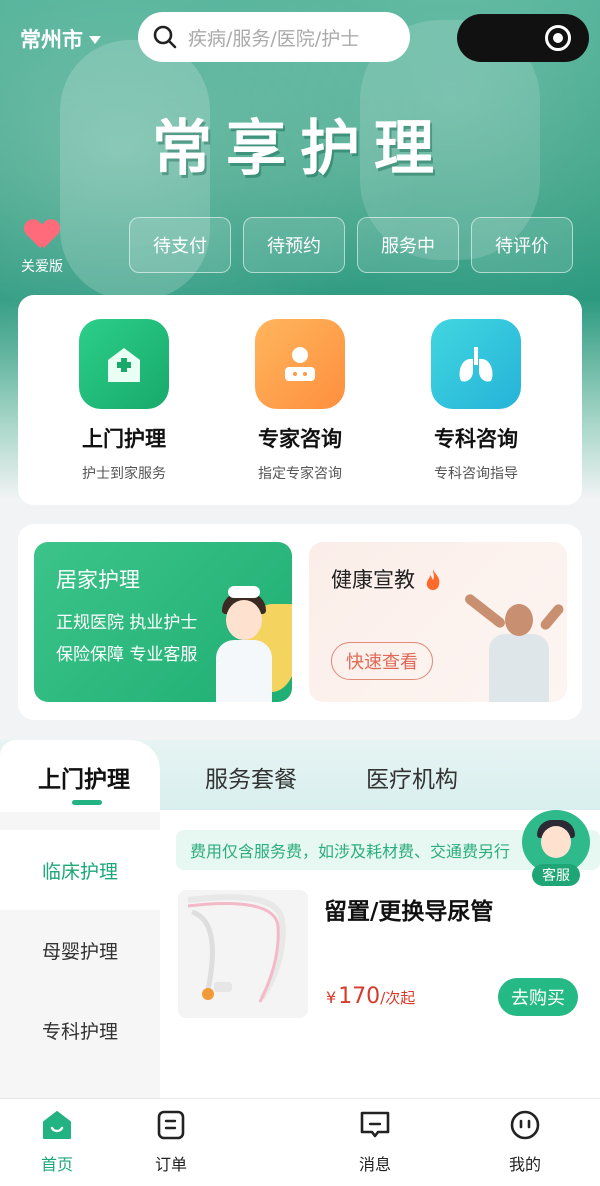 The image size is (600, 1186). What do you see at coordinates (476, 364) in the screenshot?
I see `lungs-icon` at bounding box center [476, 364].